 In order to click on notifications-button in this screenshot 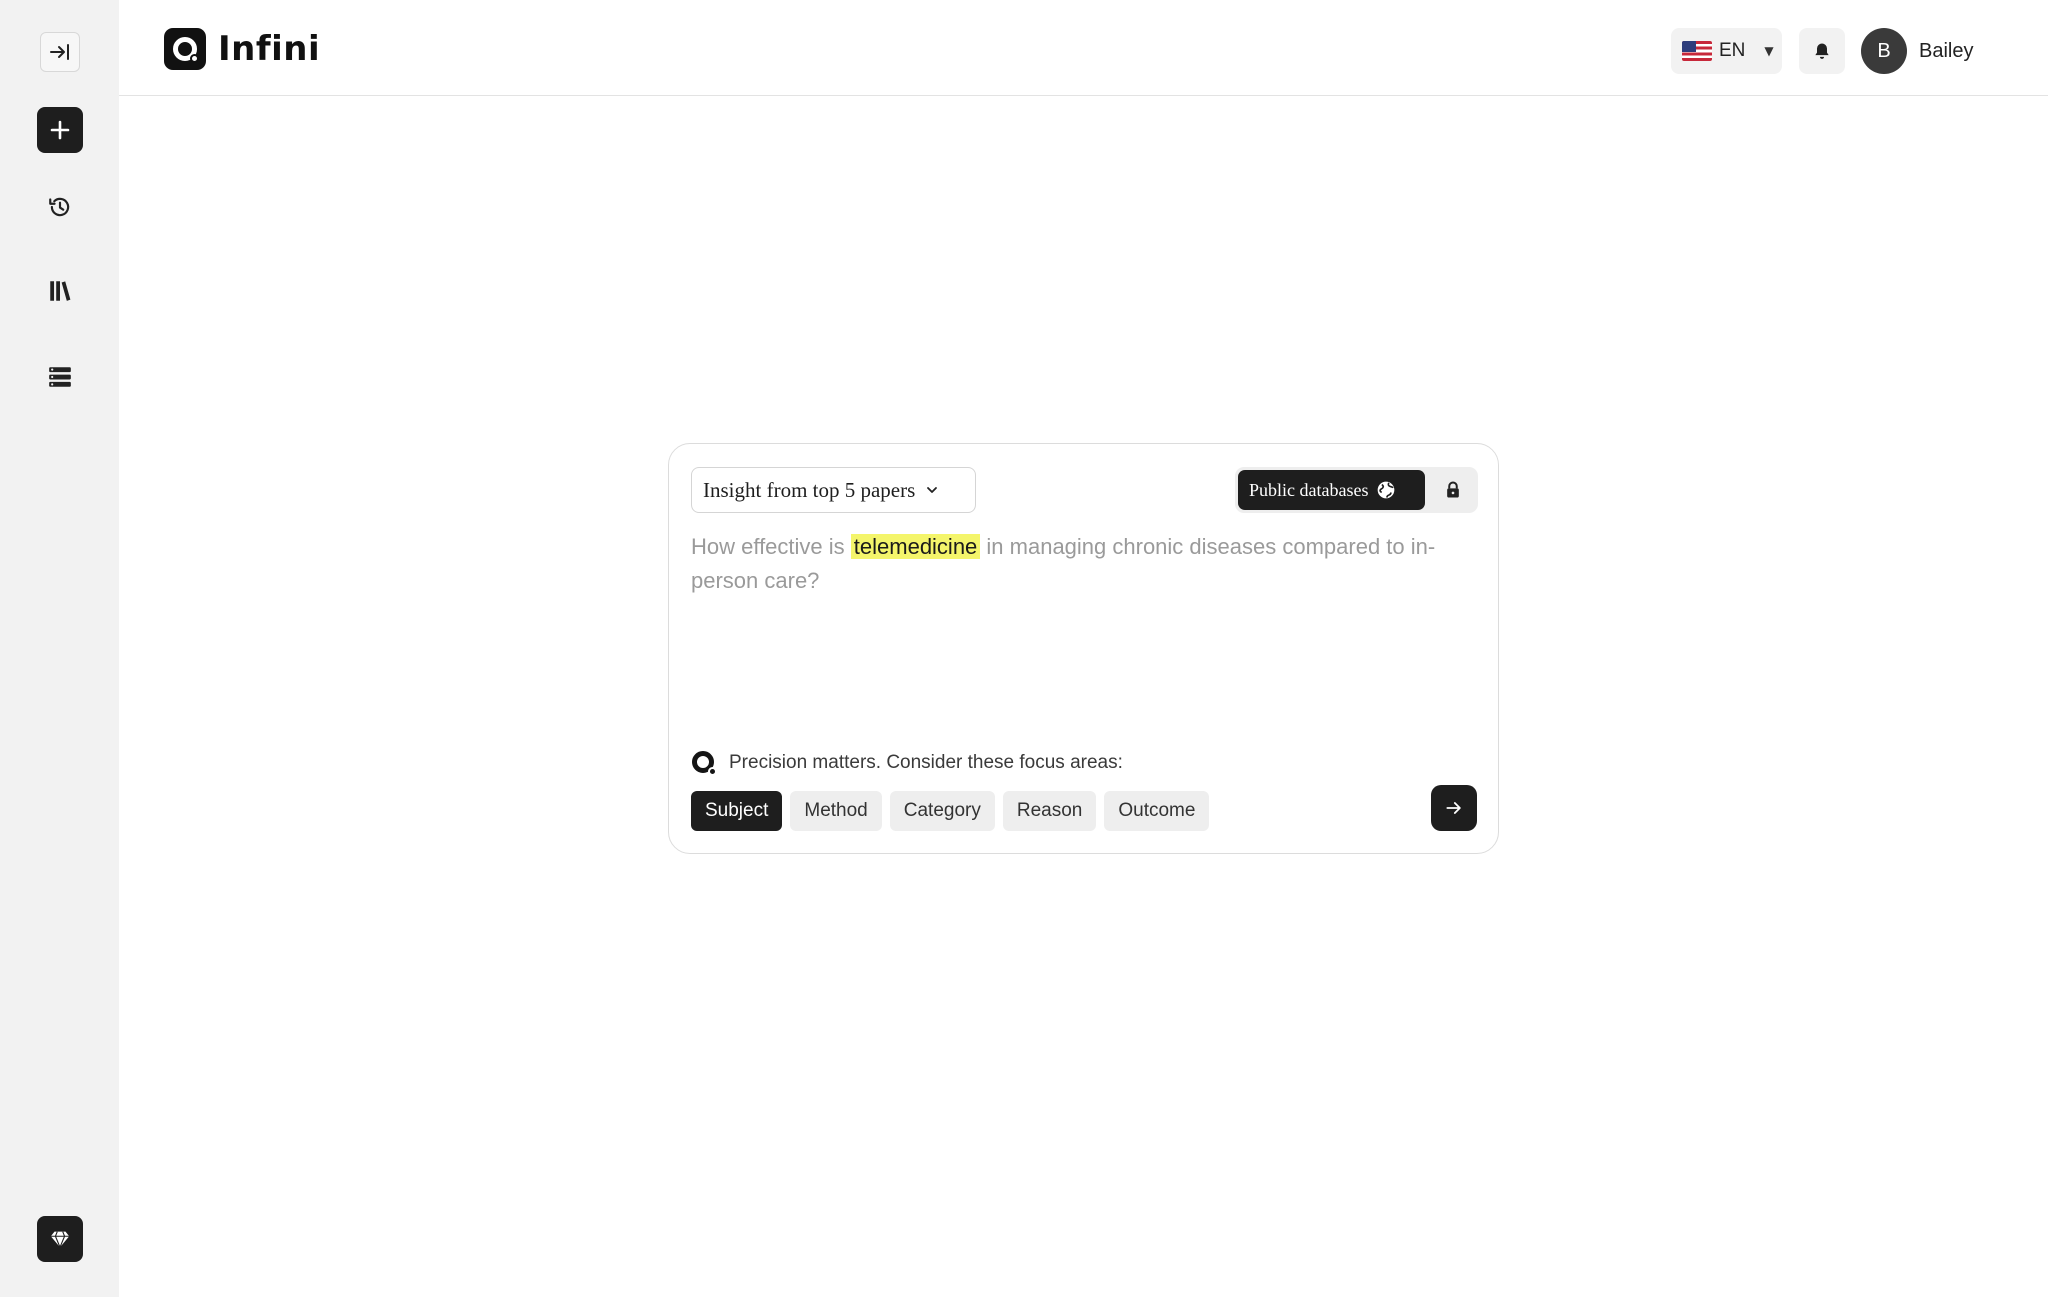, I will do `click(1822, 51)`.